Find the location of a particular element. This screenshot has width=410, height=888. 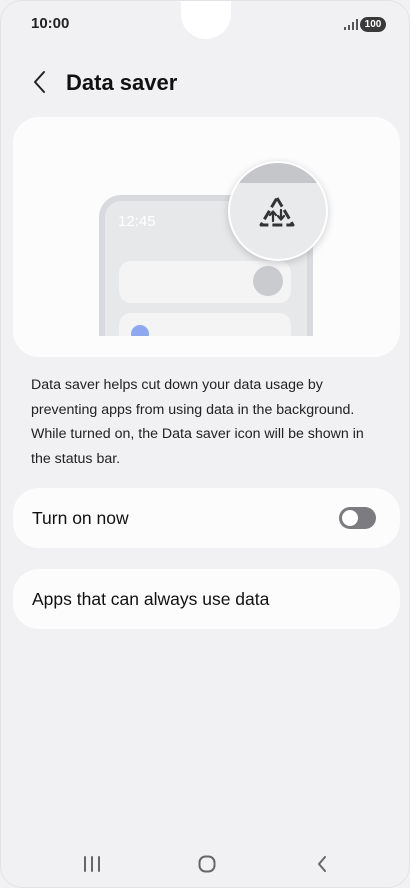

magnifier-statusbar is located at coordinates (278, 173).